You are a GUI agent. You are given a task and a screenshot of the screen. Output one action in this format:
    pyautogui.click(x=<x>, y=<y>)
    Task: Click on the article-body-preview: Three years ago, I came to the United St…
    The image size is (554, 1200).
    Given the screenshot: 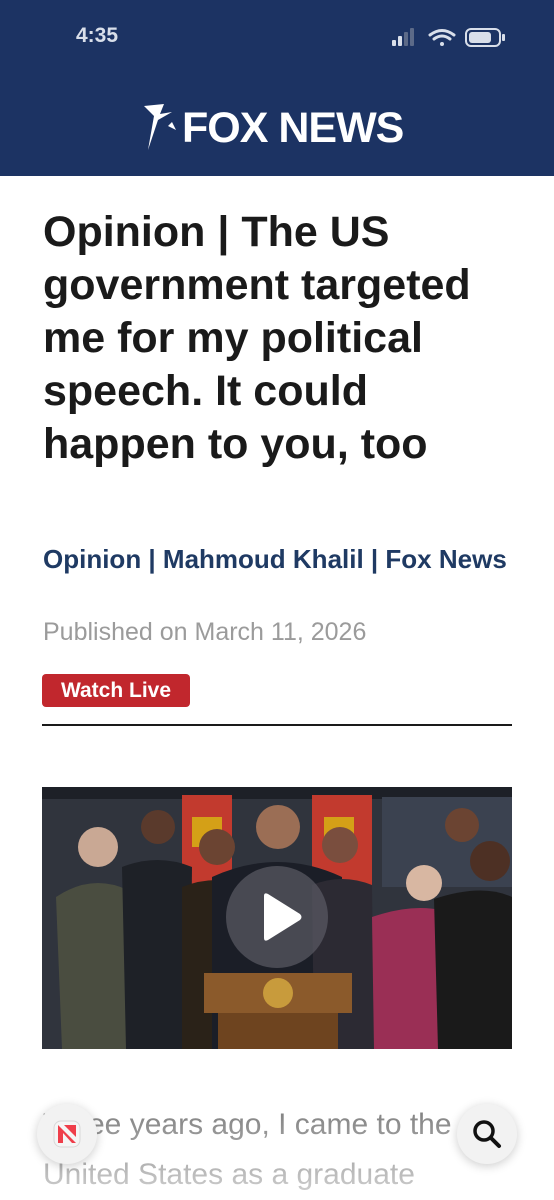 What is the action you would take?
    pyautogui.click(x=247, y=1149)
    